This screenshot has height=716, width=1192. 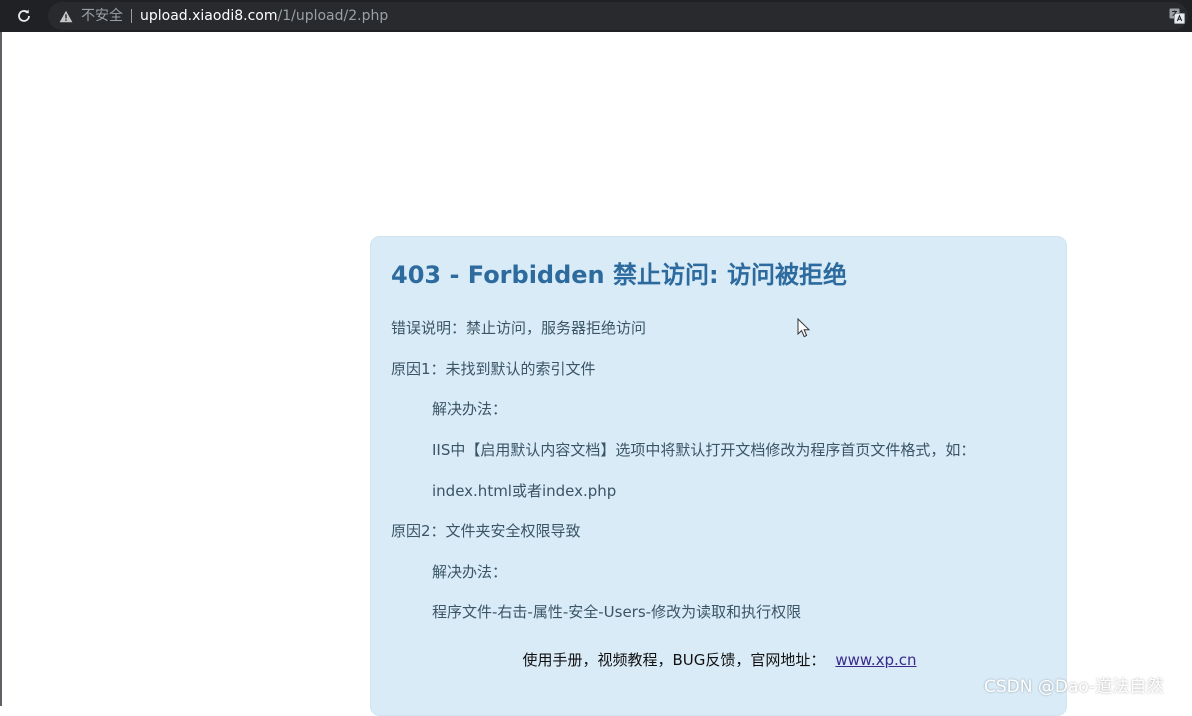 What do you see at coordinates (493, 369) in the screenshot?
I see `reason-1: 原因1：未找到默认的索引文件` at bounding box center [493, 369].